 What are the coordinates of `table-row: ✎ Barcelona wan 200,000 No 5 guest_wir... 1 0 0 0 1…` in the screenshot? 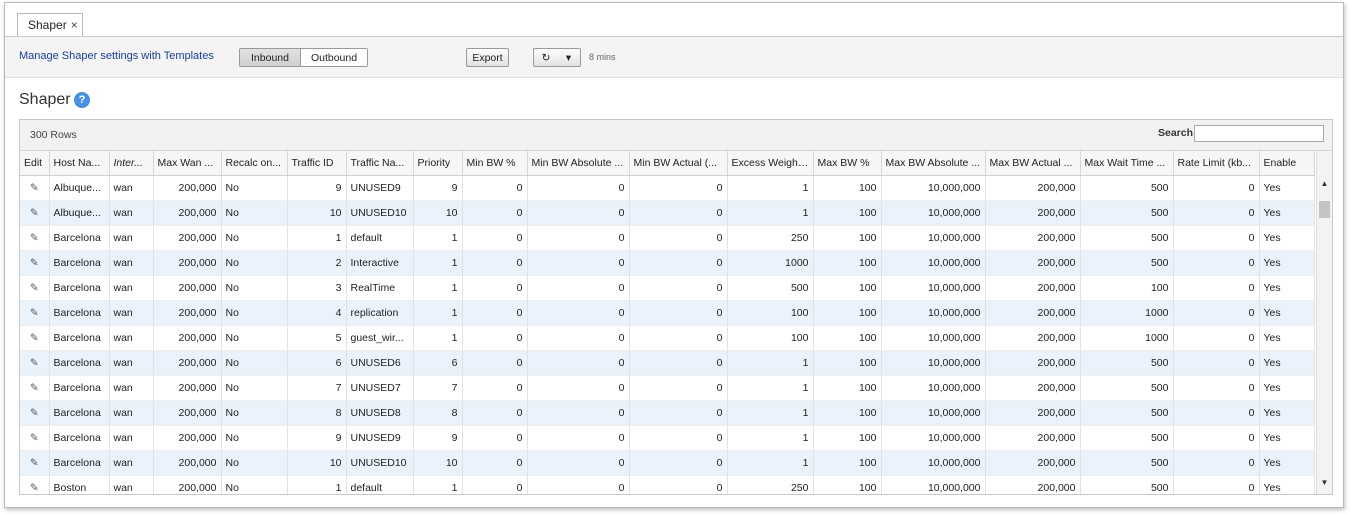 It's located at (667, 338).